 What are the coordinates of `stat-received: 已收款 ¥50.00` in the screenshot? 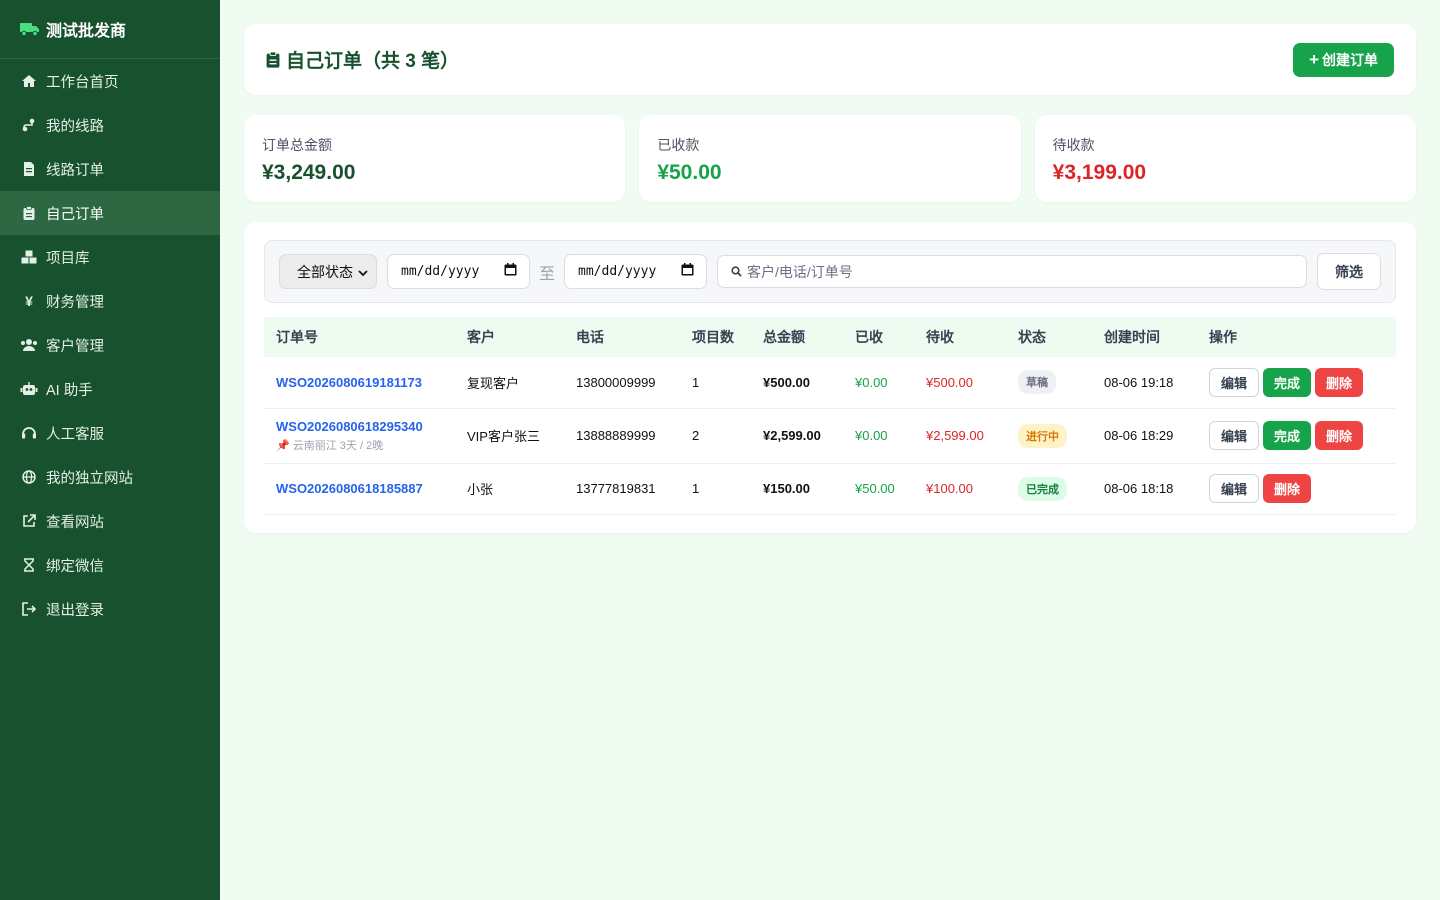 It's located at (830, 158).